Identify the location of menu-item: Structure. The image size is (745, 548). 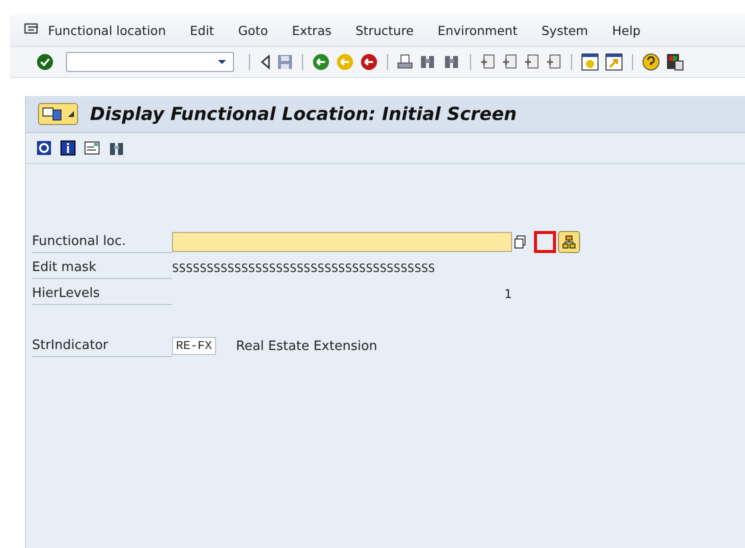
(385, 30).